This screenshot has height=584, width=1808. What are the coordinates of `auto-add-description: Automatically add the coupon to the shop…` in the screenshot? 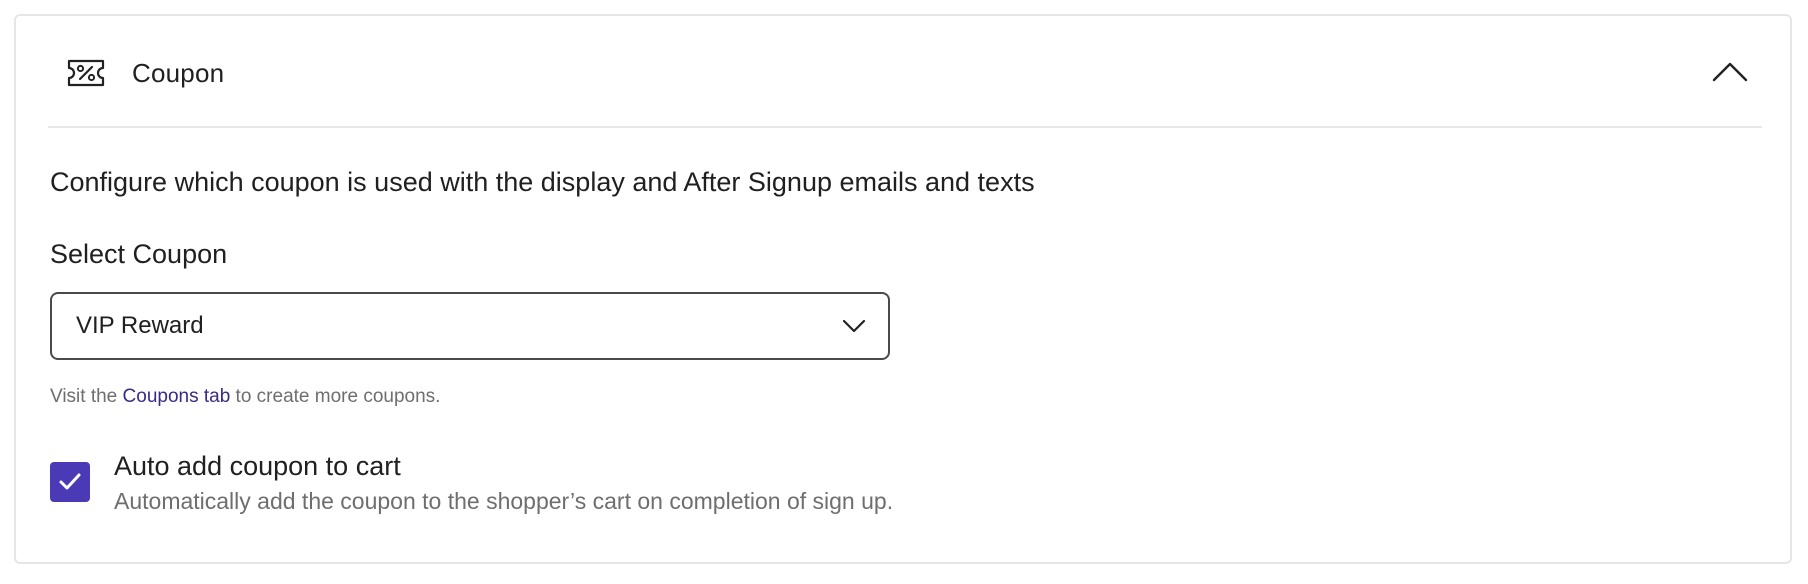 It's located at (504, 501).